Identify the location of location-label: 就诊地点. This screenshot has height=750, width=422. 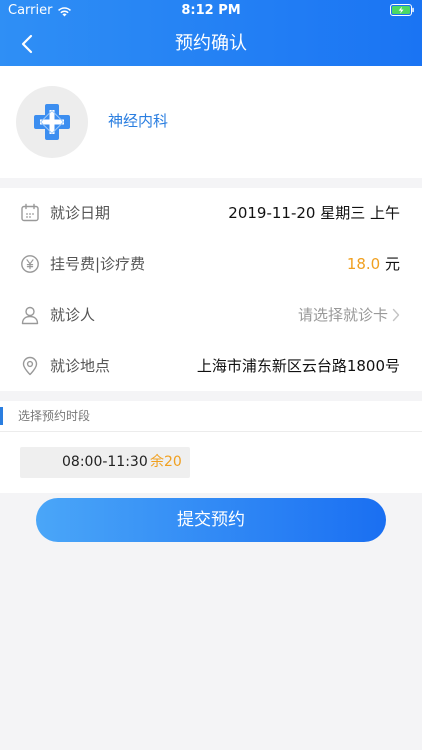
(80, 366).